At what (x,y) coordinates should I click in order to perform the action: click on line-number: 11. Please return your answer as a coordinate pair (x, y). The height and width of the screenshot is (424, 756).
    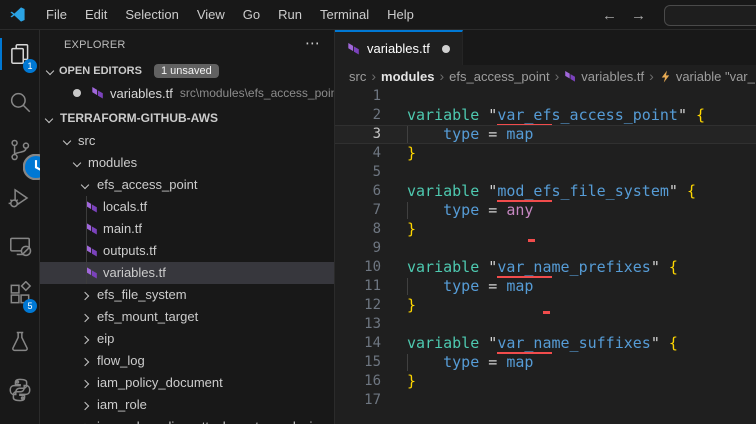
    Looking at the image, I should click on (358, 286).